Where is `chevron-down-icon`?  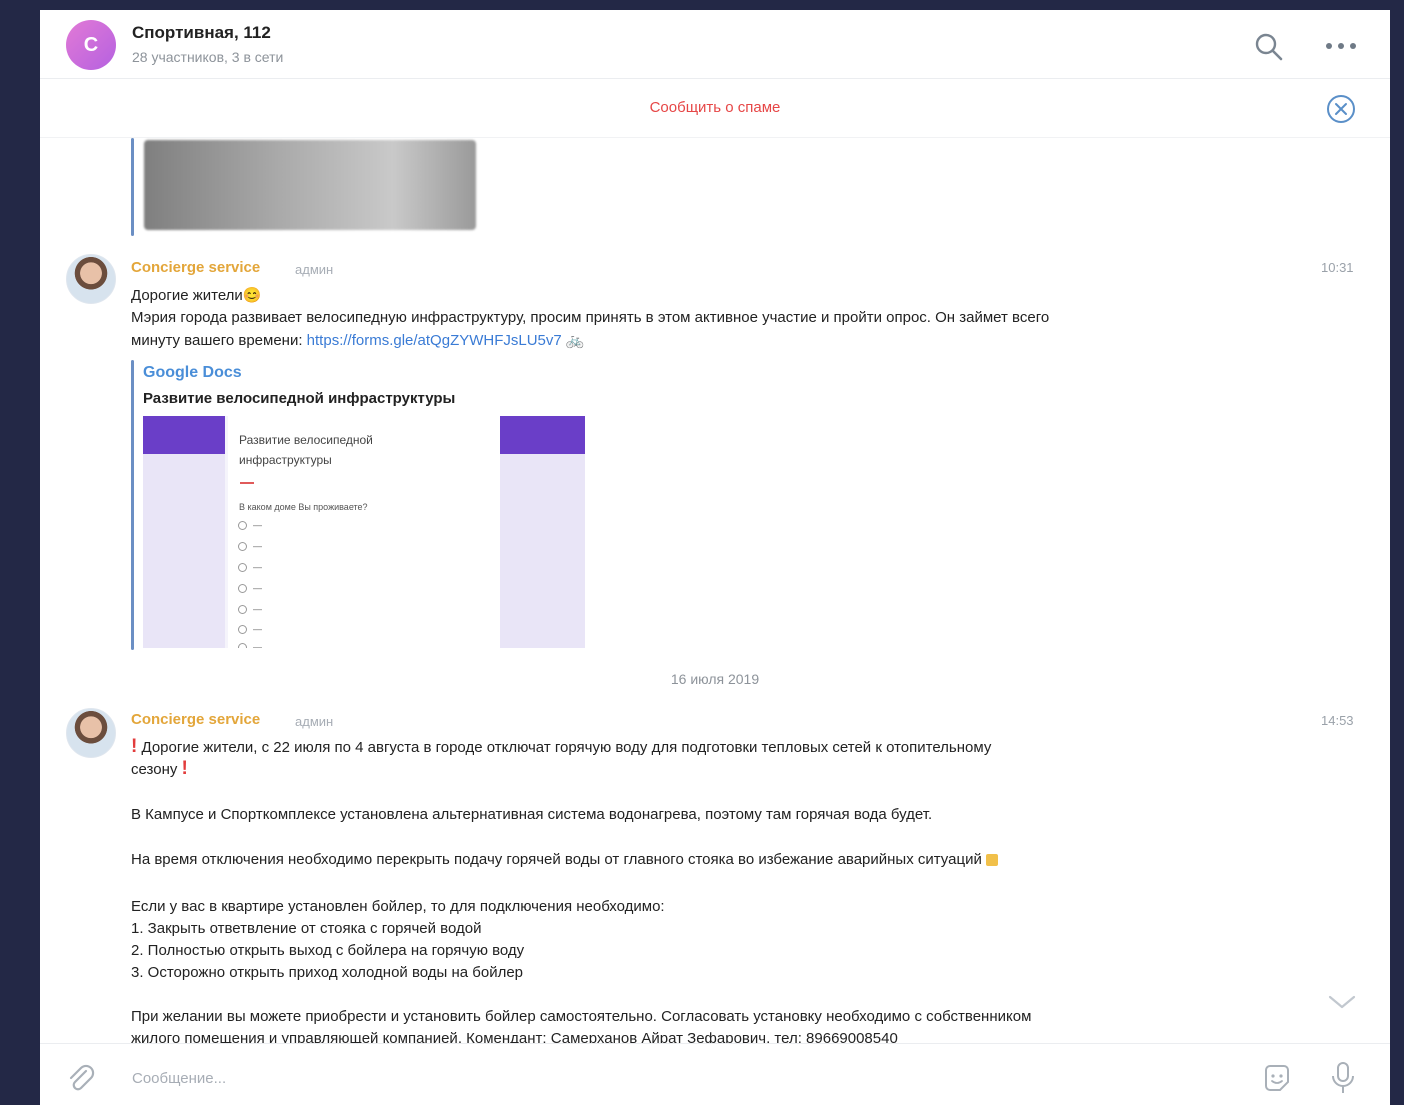 chevron-down-icon is located at coordinates (1342, 1002).